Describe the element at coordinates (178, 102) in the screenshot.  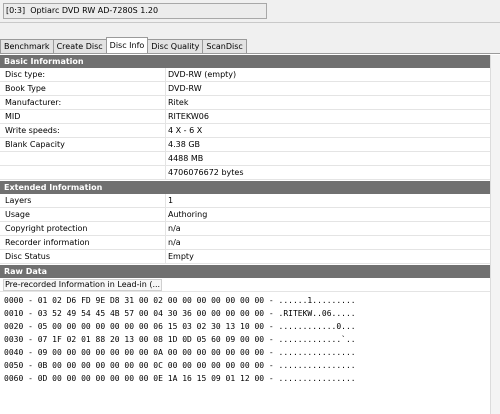
I see `info-value: Ritek` at that location.